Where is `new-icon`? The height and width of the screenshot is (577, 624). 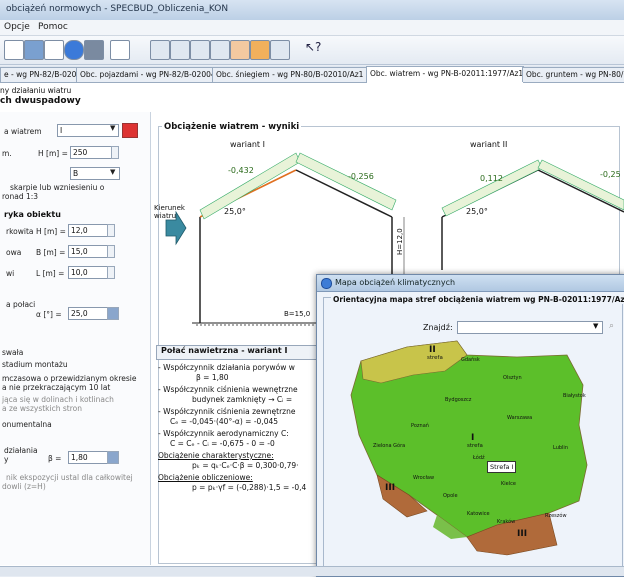
new-icon is located at coordinates (14, 50).